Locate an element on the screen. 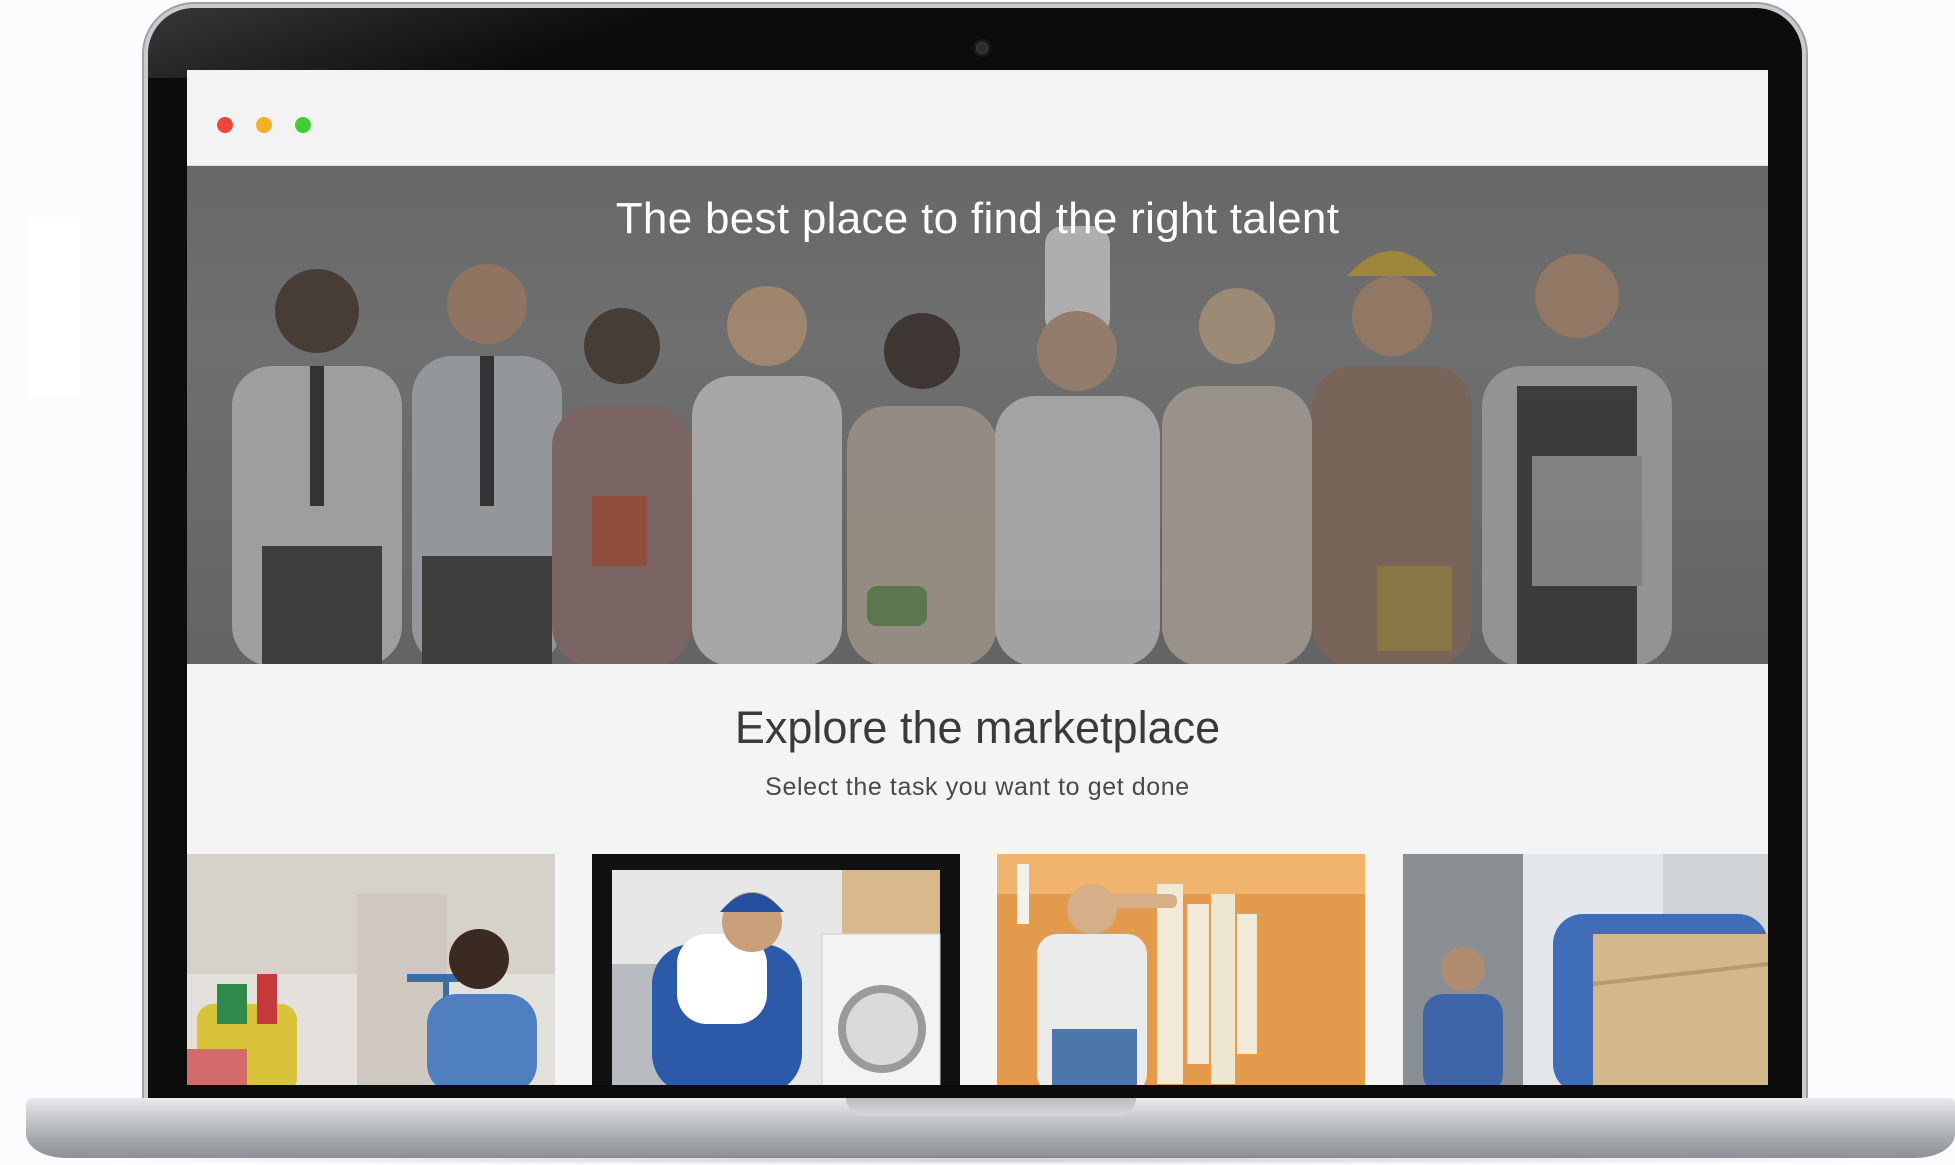 The image size is (1955, 1165). laptop-base is located at coordinates (990, 1128).